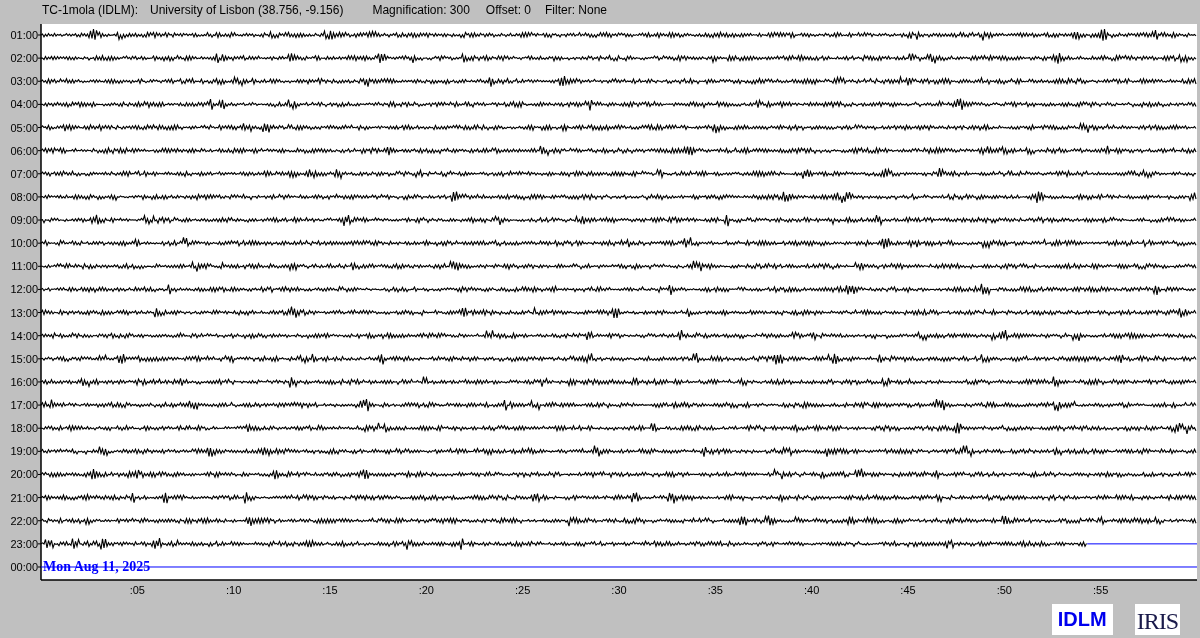 This screenshot has width=1200, height=638. Describe the element at coordinates (24, 405) in the screenshot. I see `hour-label: 17:00` at that location.